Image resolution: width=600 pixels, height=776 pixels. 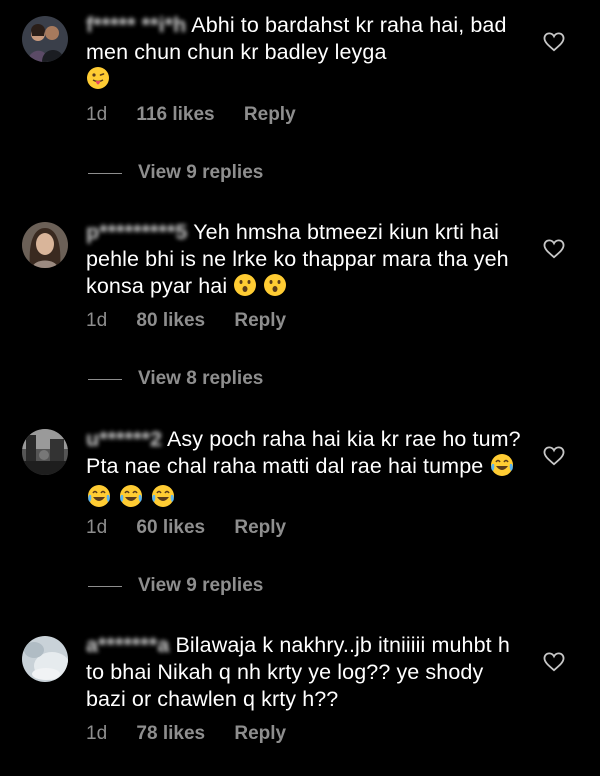 I want to click on likes-count: 116 likes, so click(x=175, y=115).